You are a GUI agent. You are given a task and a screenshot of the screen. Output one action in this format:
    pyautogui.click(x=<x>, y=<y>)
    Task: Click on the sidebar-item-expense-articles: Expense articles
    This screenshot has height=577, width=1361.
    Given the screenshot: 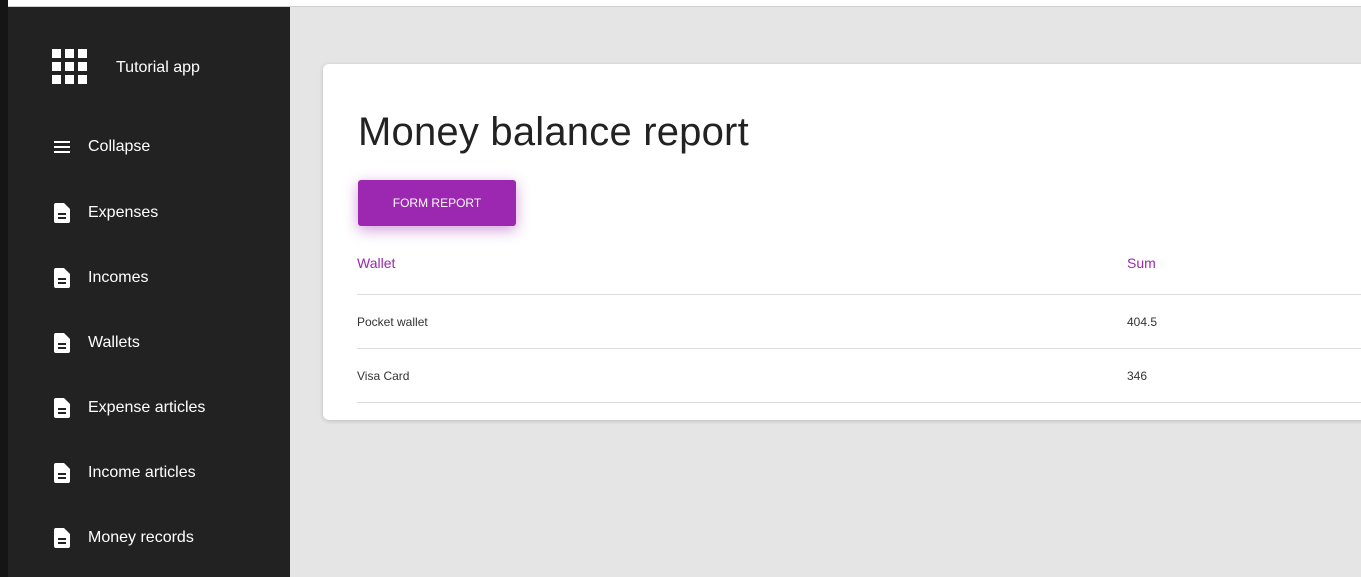 What is the action you would take?
    pyautogui.click(x=149, y=408)
    